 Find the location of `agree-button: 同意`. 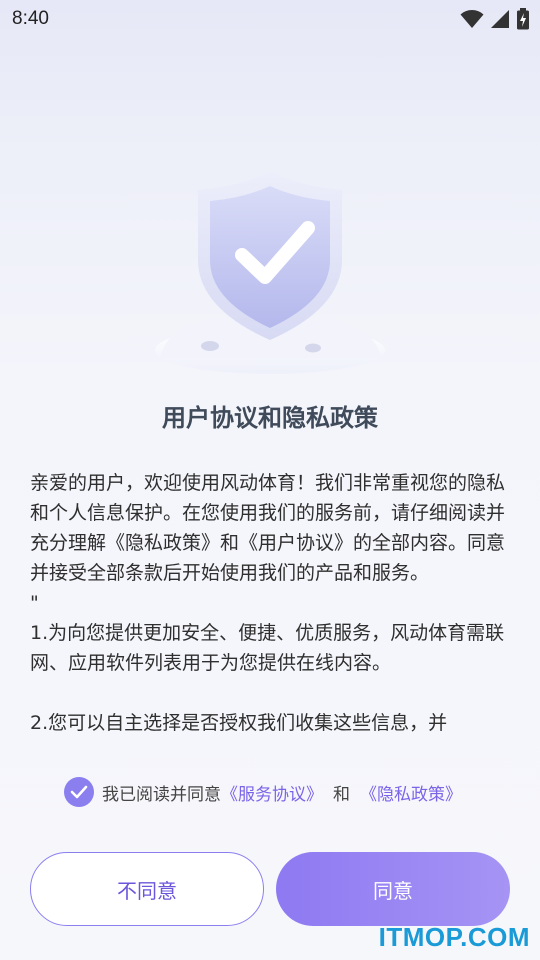

agree-button: 同意 is located at coordinates (393, 889).